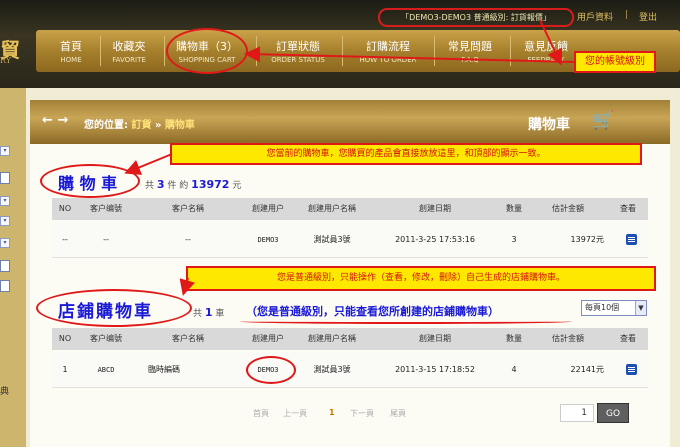 The width and height of the screenshot is (680, 447). What do you see at coordinates (90, 181) in the screenshot?
I see `cart-title-circle` at bounding box center [90, 181].